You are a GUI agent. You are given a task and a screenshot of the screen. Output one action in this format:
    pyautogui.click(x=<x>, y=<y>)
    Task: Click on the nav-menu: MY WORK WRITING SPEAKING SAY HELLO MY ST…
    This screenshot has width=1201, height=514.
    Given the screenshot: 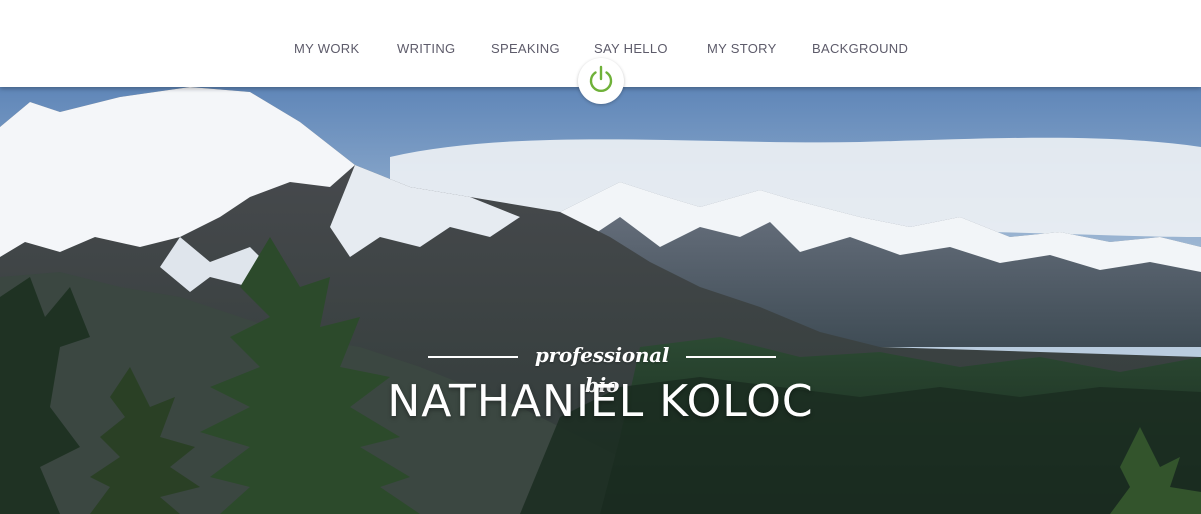 What is the action you would take?
    pyautogui.click(x=600, y=49)
    